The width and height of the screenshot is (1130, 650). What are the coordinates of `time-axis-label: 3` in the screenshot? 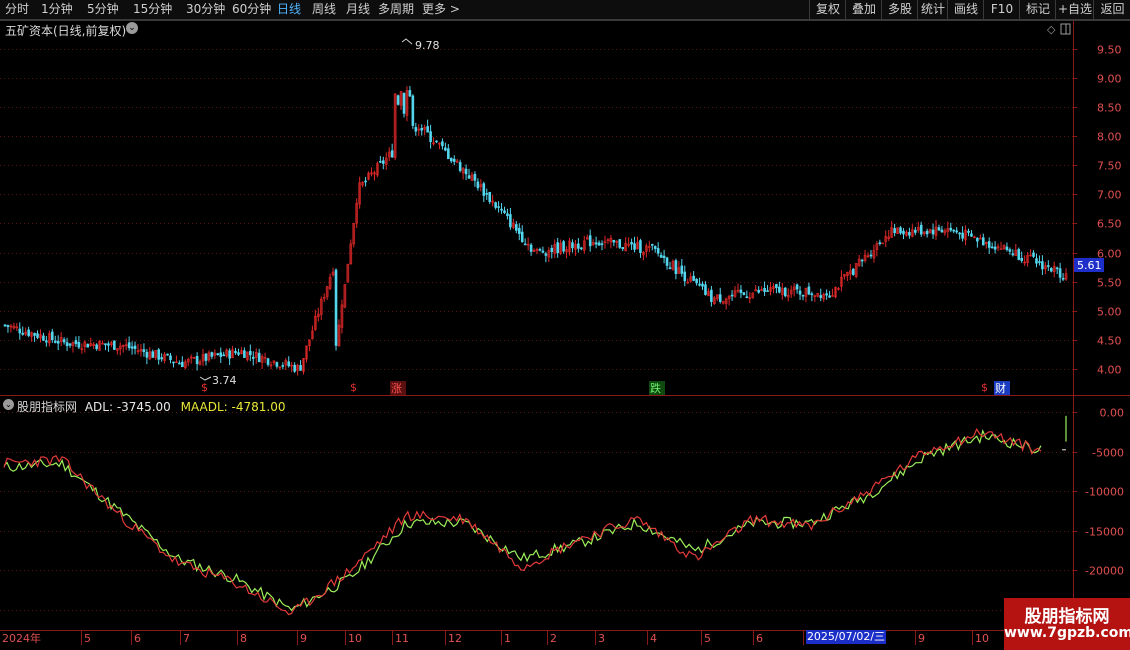 It's located at (601, 638).